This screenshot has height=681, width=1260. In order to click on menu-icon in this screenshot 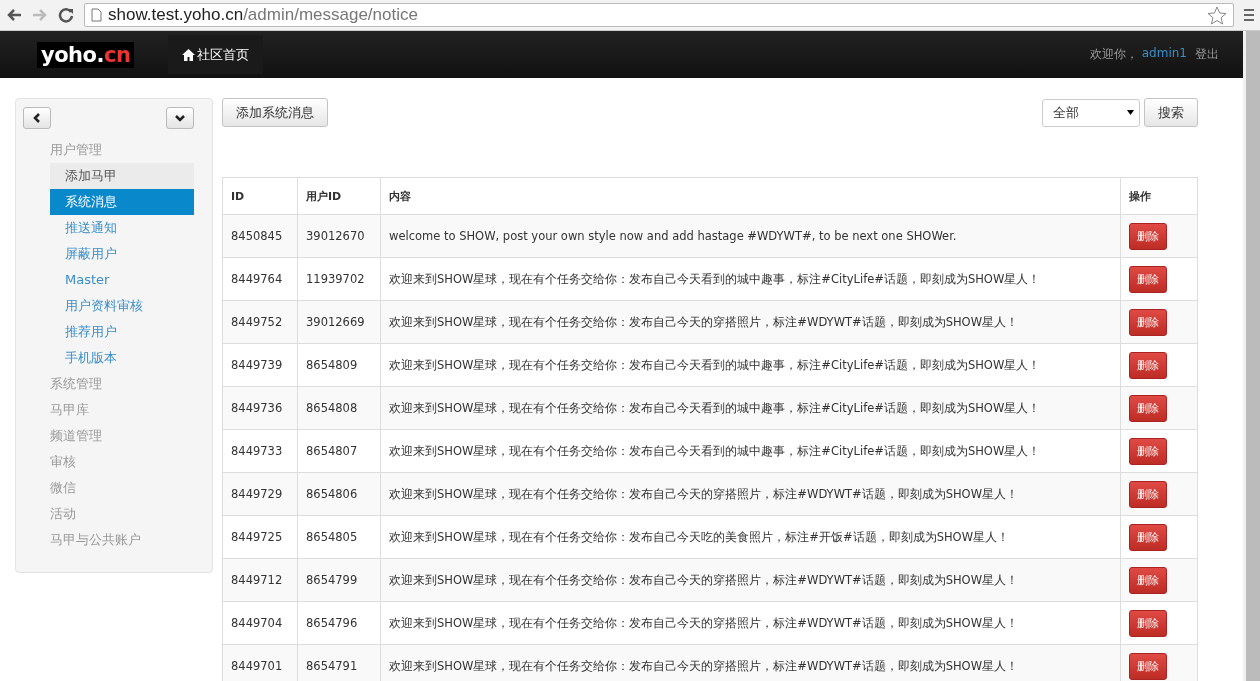, I will do `click(1249, 15)`.